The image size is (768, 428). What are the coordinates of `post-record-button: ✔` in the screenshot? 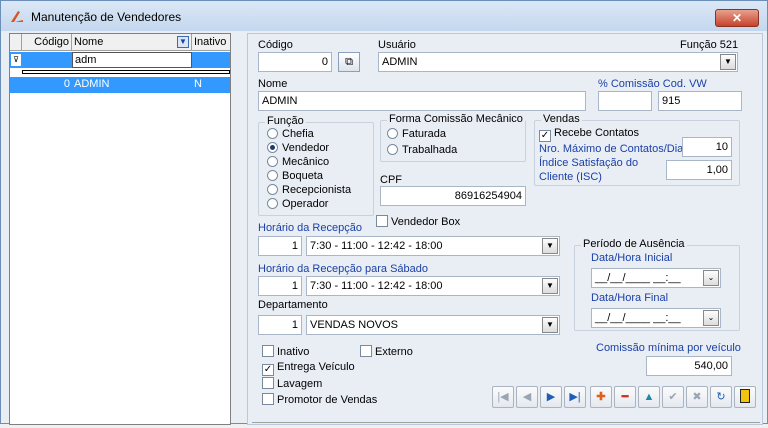 It's located at (673, 397).